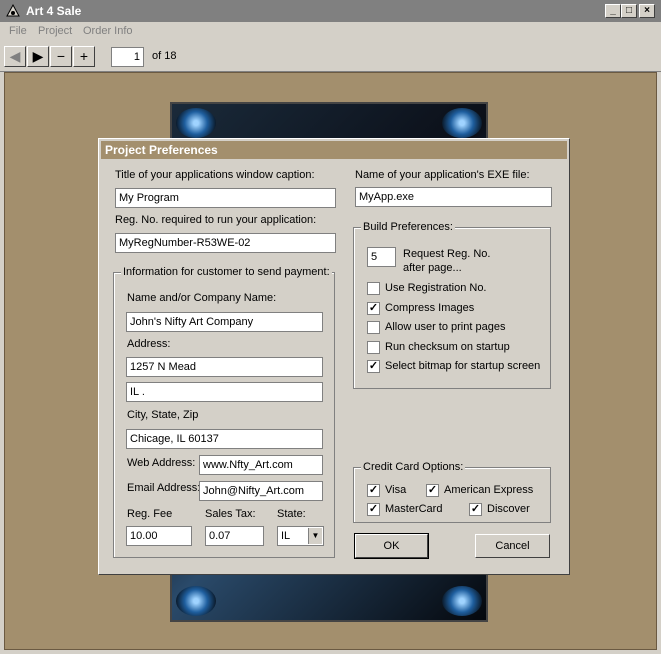 This screenshot has height=654, width=661. What do you see at coordinates (261, 491) in the screenshot?
I see `email-input: John@Nifty_Art.com` at bounding box center [261, 491].